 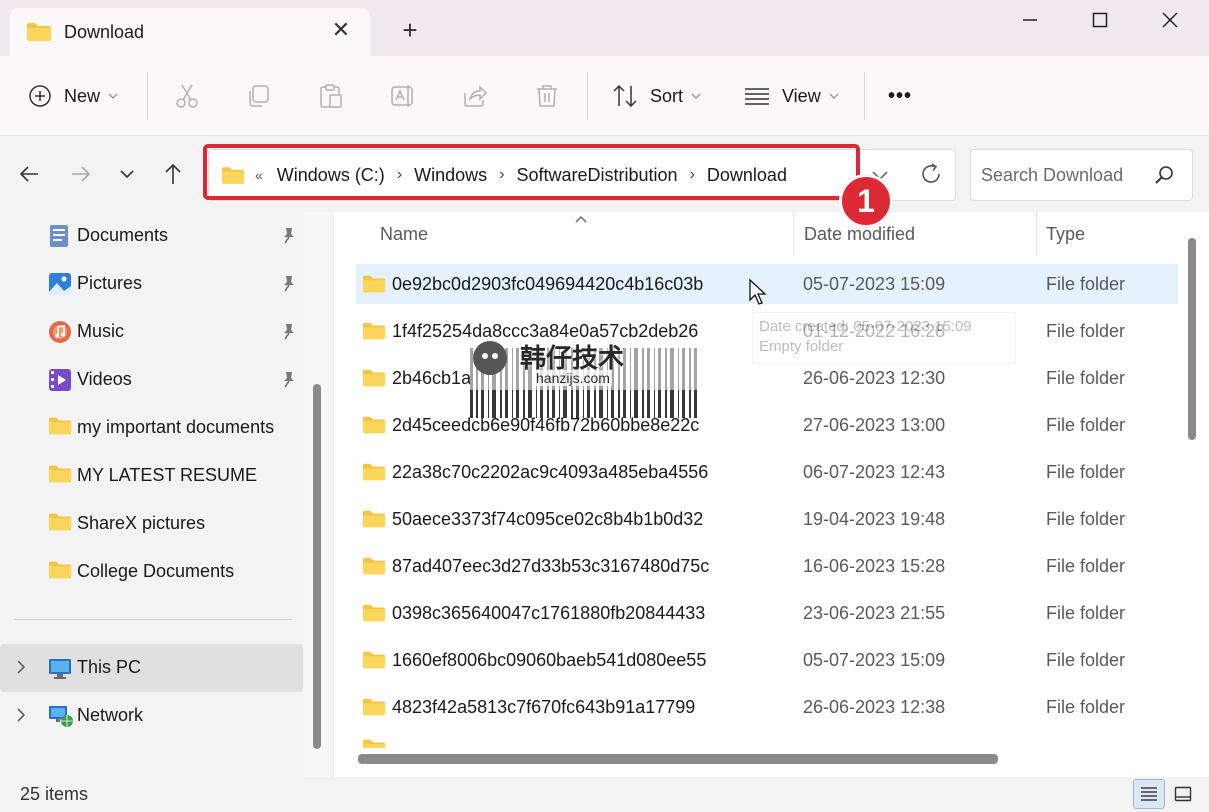 I want to click on new-tab-button: +, so click(x=410, y=30).